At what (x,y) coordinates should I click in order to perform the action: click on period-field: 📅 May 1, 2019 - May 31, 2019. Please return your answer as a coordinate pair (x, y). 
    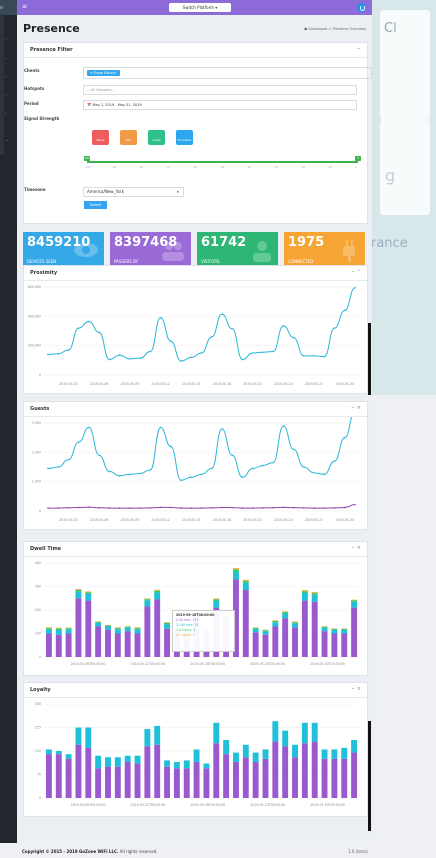
    Looking at the image, I should click on (220, 105).